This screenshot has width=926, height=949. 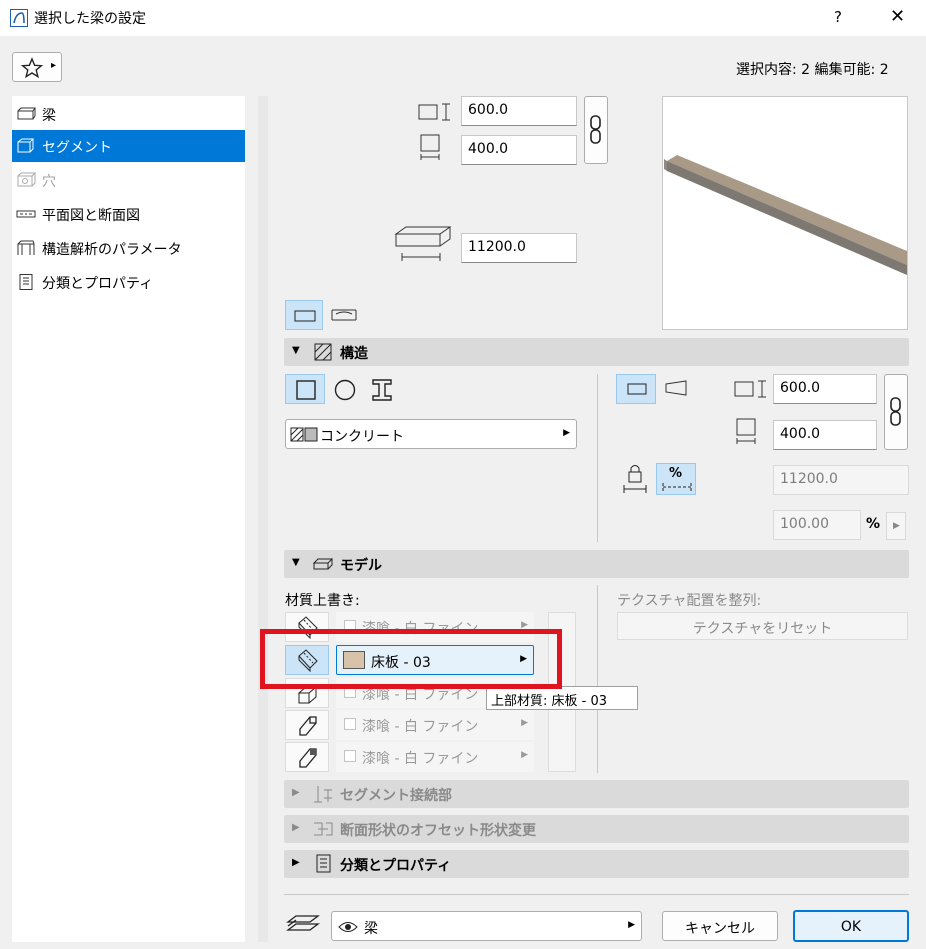 What do you see at coordinates (896, 526) in the screenshot?
I see `percent-arrow-button: ▶` at bounding box center [896, 526].